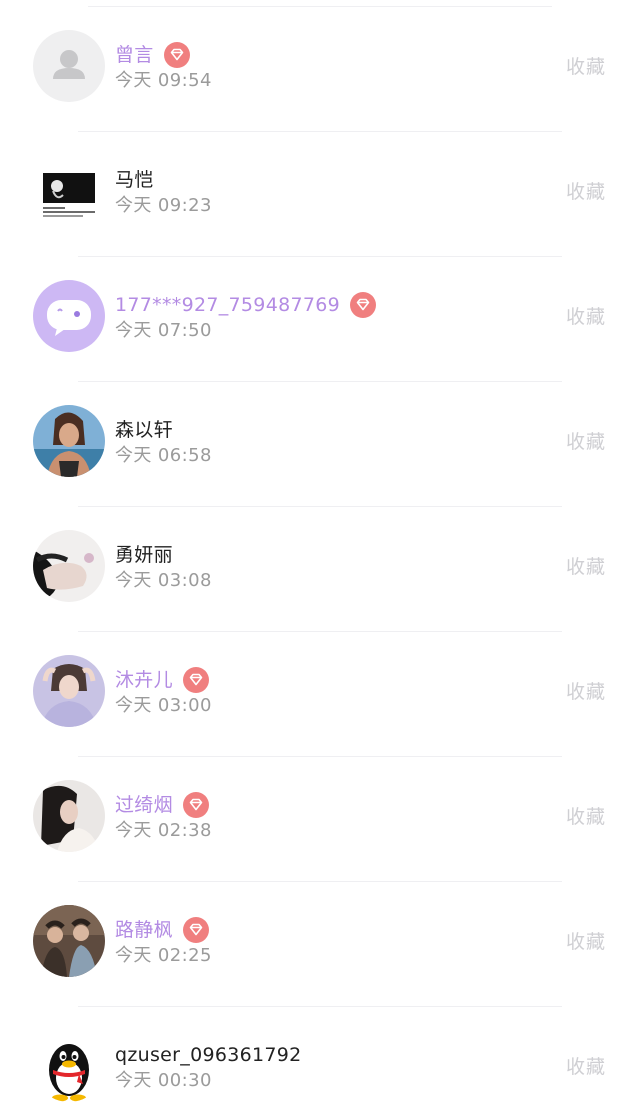  What do you see at coordinates (163, 205) in the screenshot?
I see `visit-time: 今天 09:23` at bounding box center [163, 205].